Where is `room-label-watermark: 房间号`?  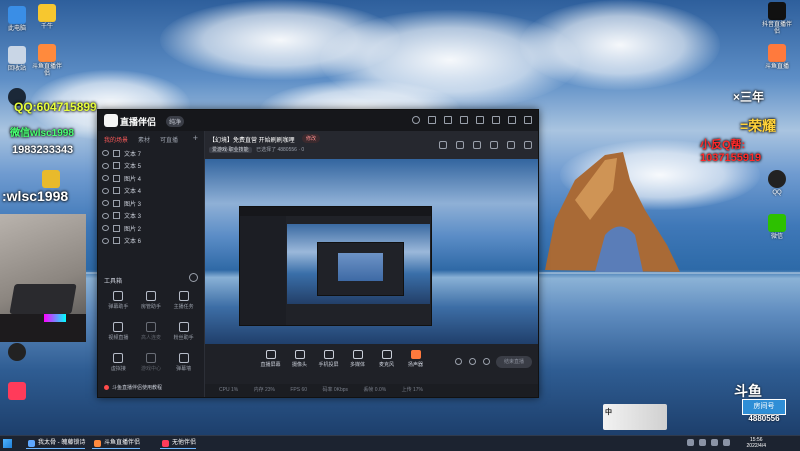
room-label-watermark: 房间号 is located at coordinates (764, 407).